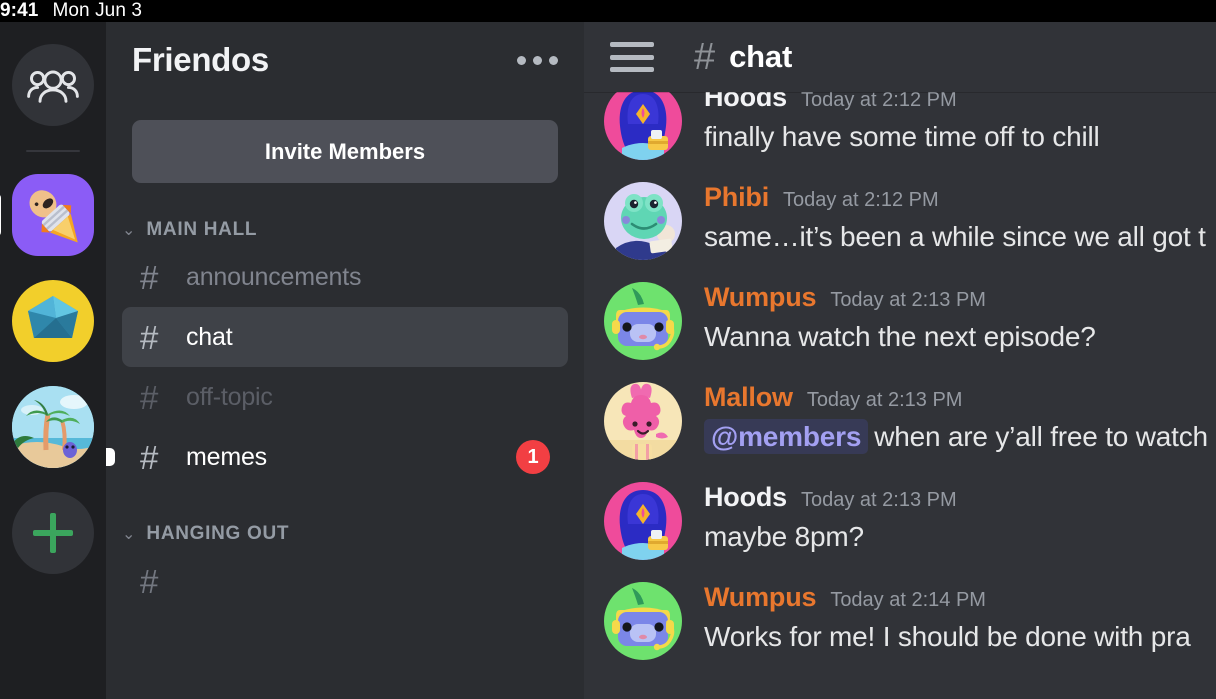  I want to click on channel-name: chat, so click(209, 336).